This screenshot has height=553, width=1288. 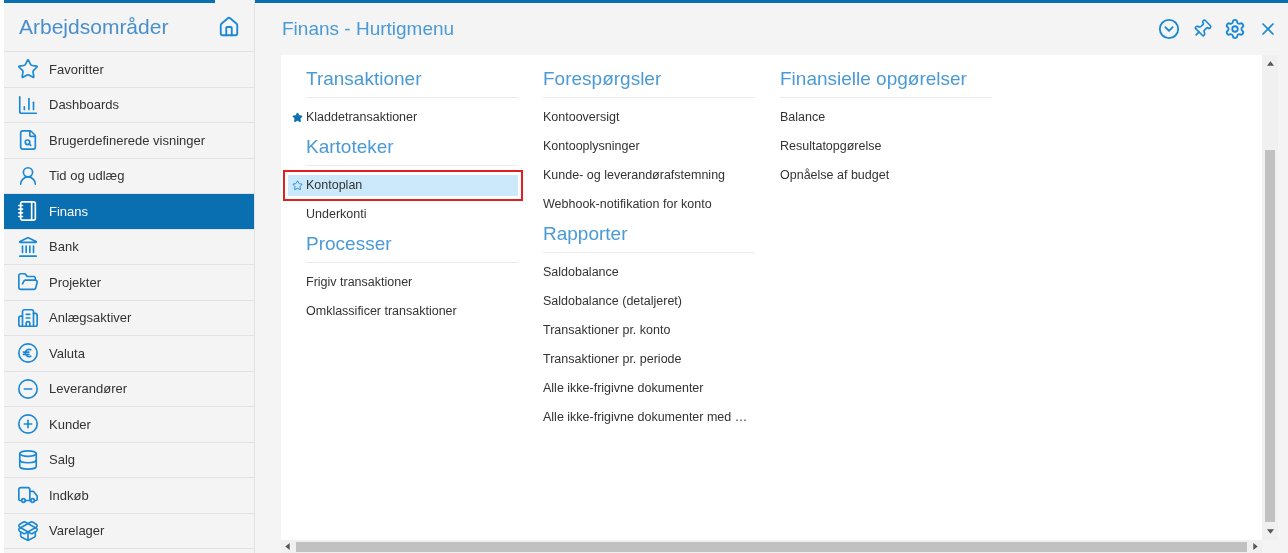 What do you see at coordinates (28, 353) in the screenshot?
I see `euro-icon` at bounding box center [28, 353].